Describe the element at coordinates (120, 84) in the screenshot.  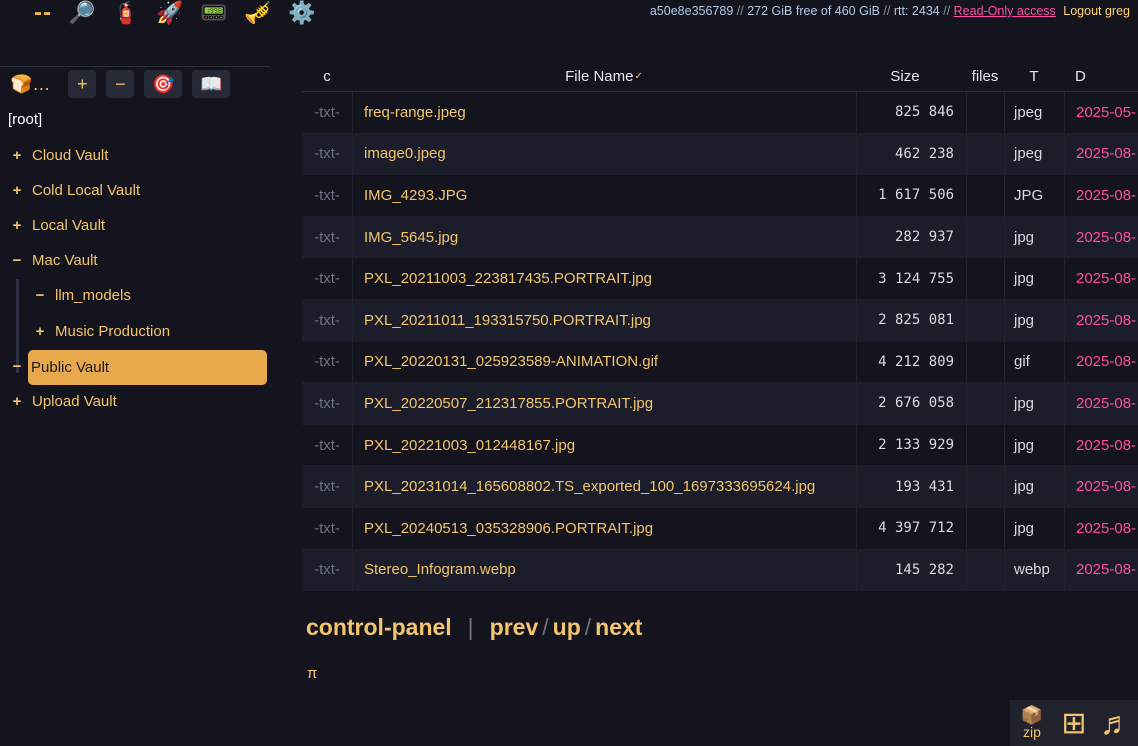
I see `collapse-button: −` at that location.